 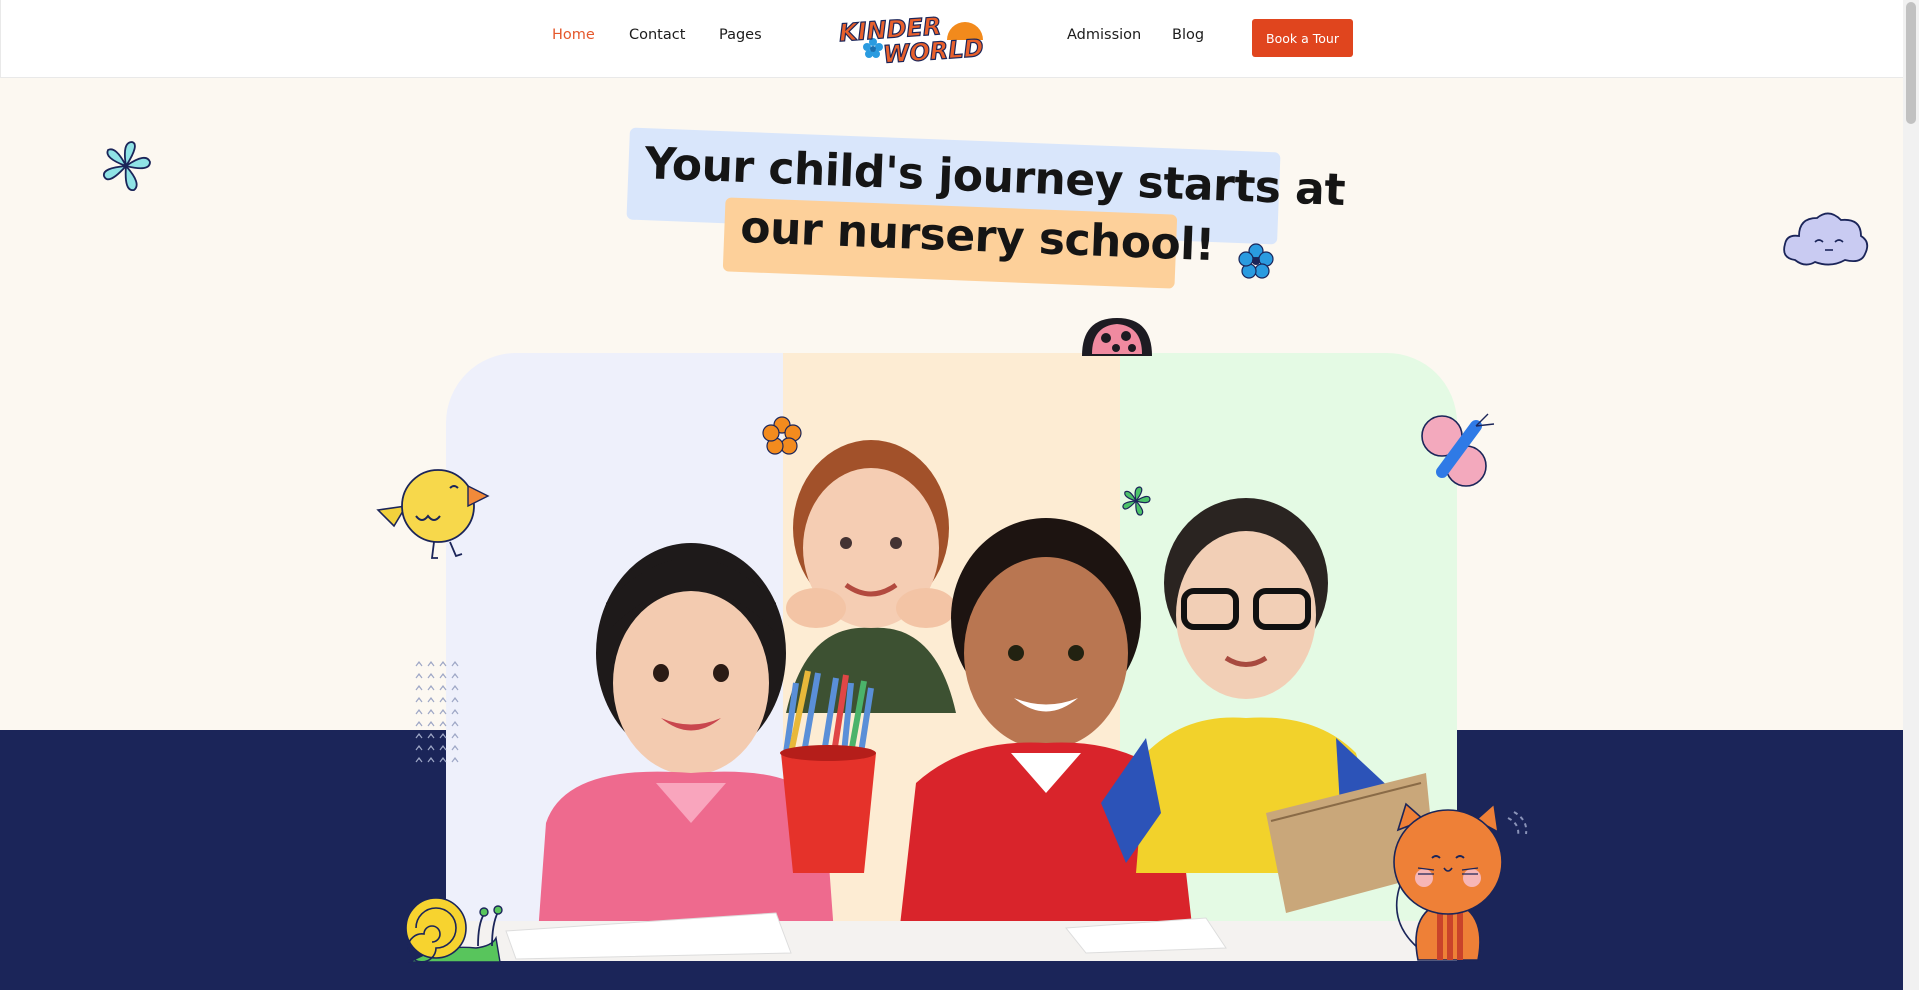 I want to click on butterfly-icon, so click(x=1458, y=450).